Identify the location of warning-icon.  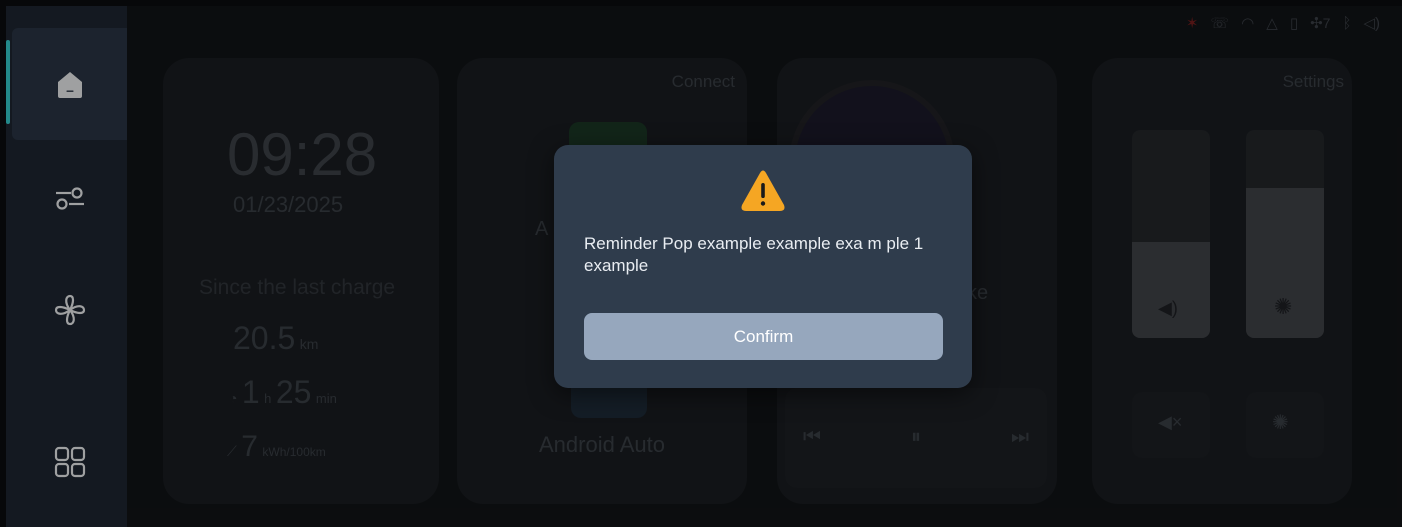
(763, 190).